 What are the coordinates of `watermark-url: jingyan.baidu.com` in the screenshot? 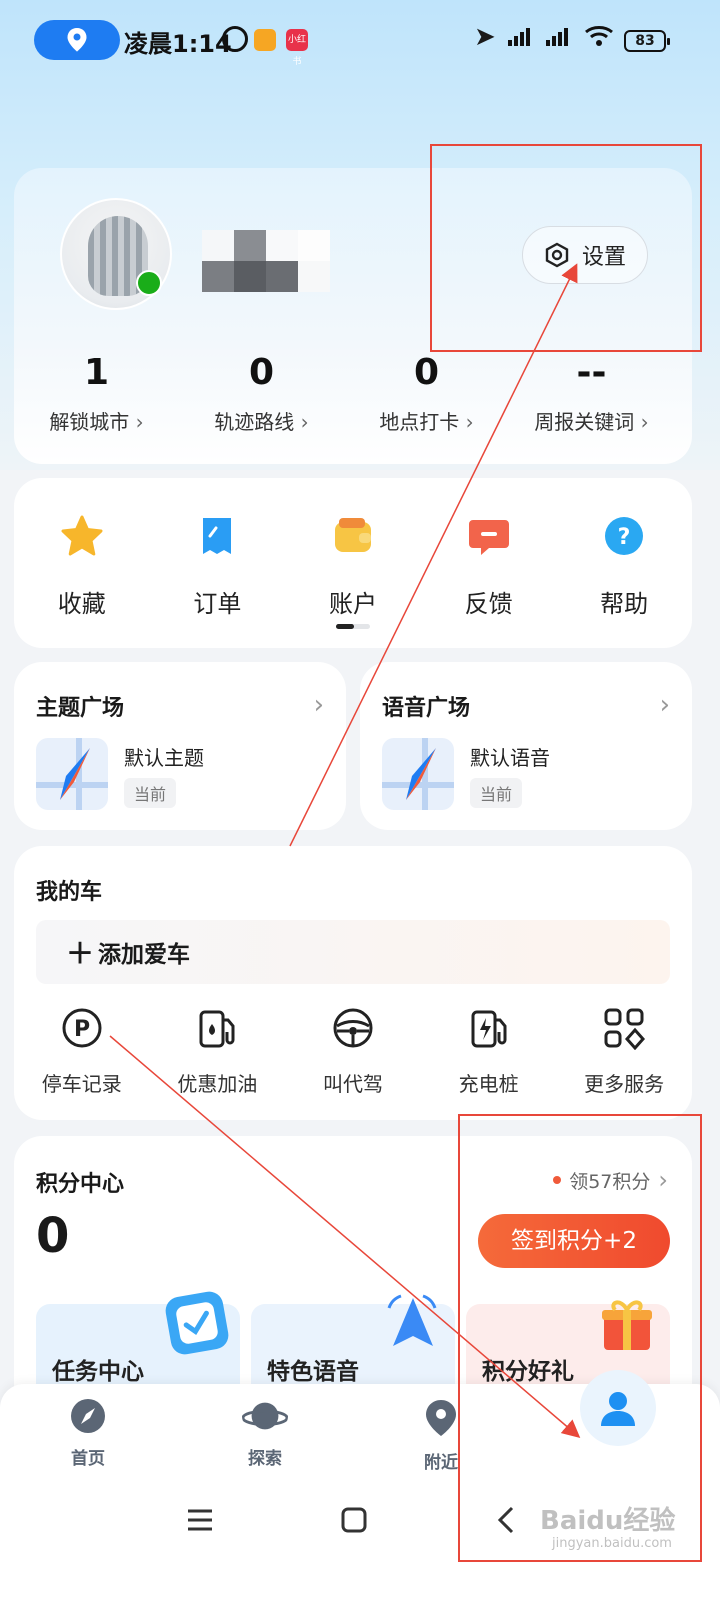 It's located at (612, 1543).